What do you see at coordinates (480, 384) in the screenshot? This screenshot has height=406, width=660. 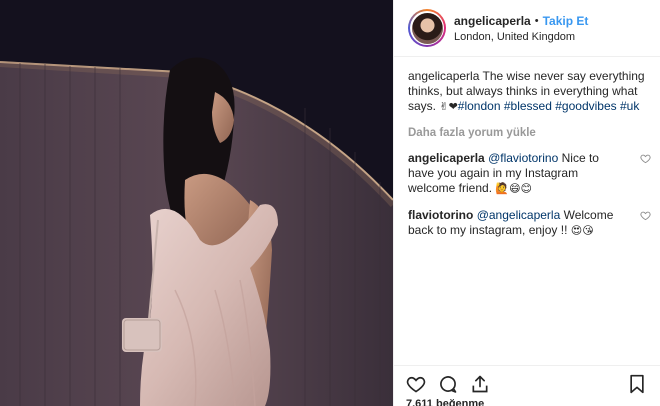 I see `share-icon` at bounding box center [480, 384].